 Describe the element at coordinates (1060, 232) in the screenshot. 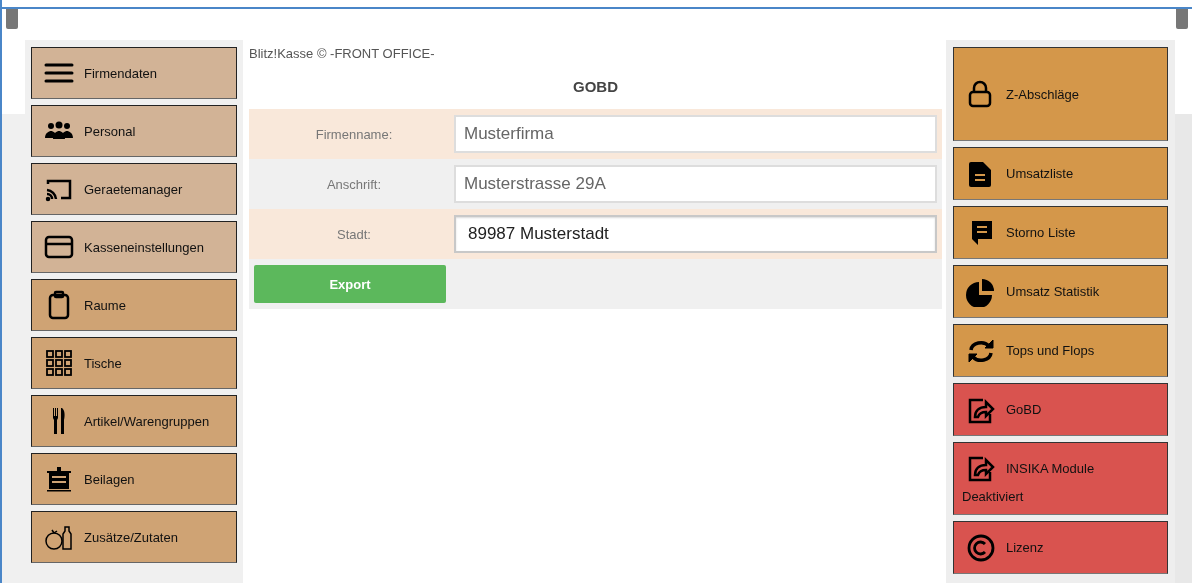

I see `menu-button: Storno Liste` at that location.